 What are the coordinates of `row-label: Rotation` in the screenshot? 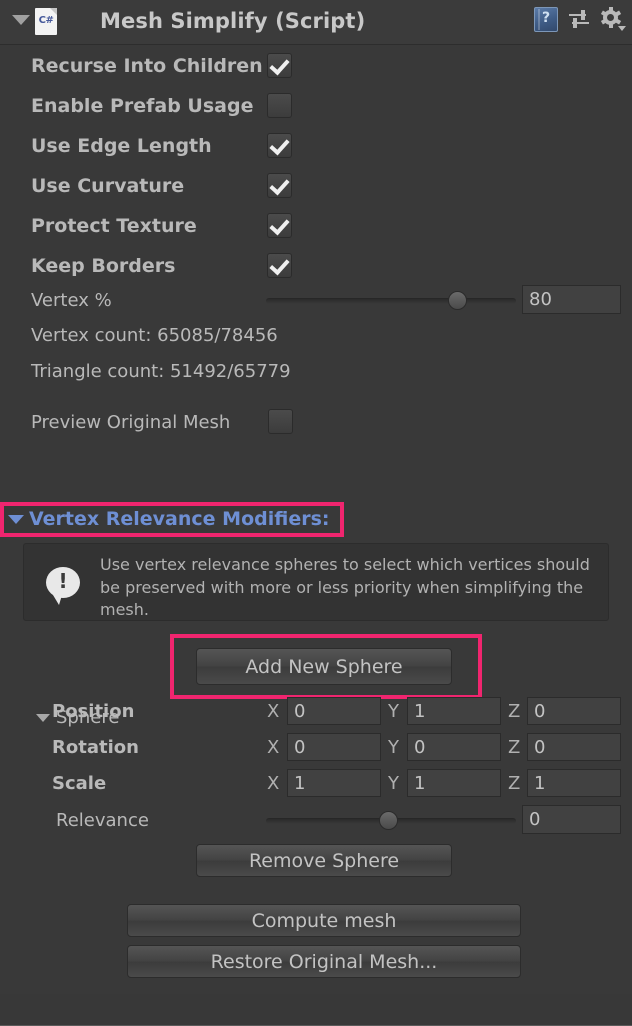 It's located at (95, 747).